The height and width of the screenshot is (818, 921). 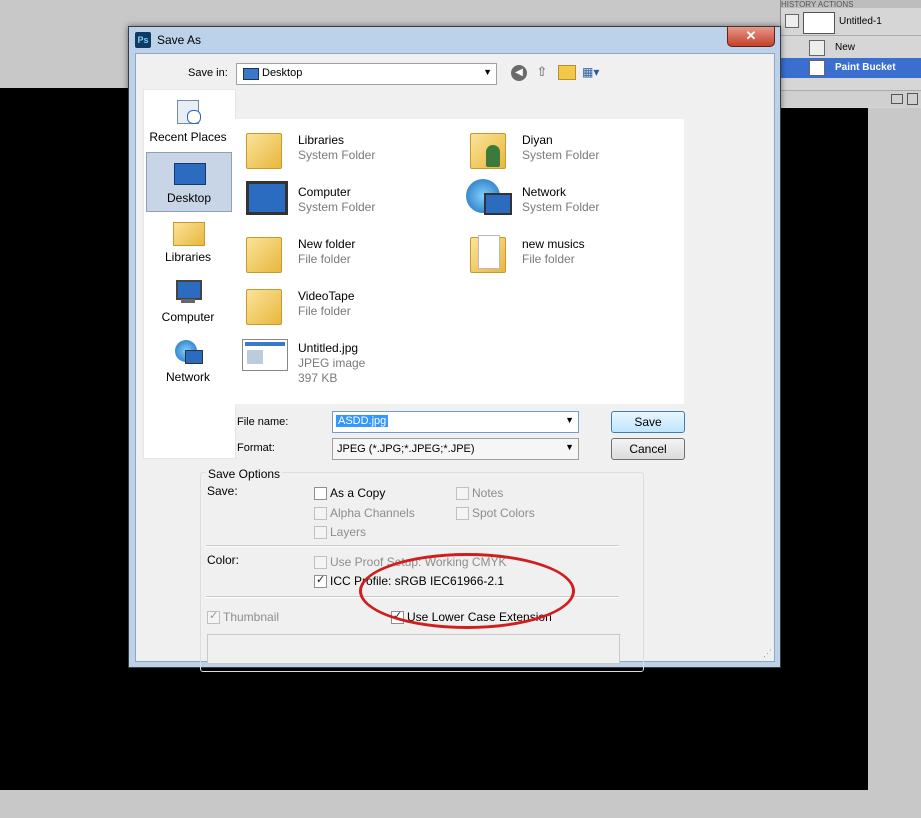 What do you see at coordinates (819, 23) in the screenshot?
I see `snapshot-thumbnail` at bounding box center [819, 23].